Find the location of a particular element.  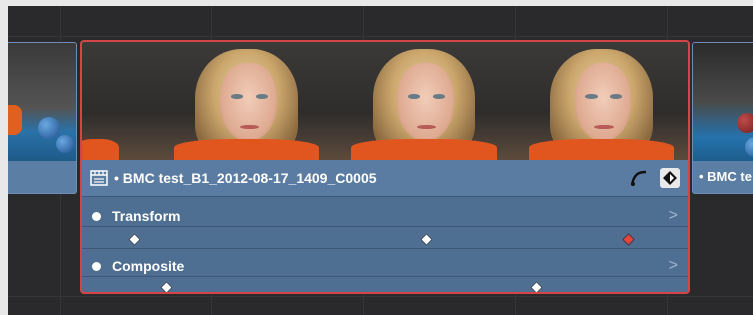

previous-clip is located at coordinates (42, 118).